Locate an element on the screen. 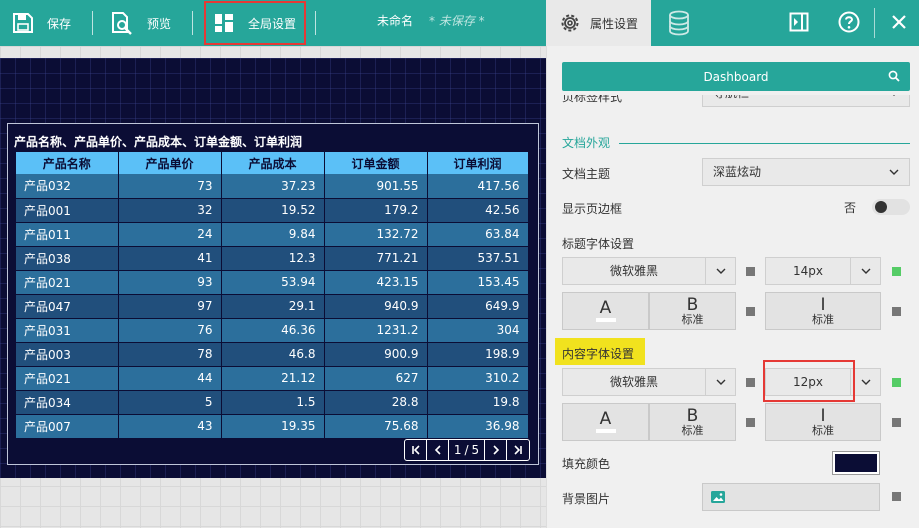  chevron-left-icon is located at coordinates (437, 450).